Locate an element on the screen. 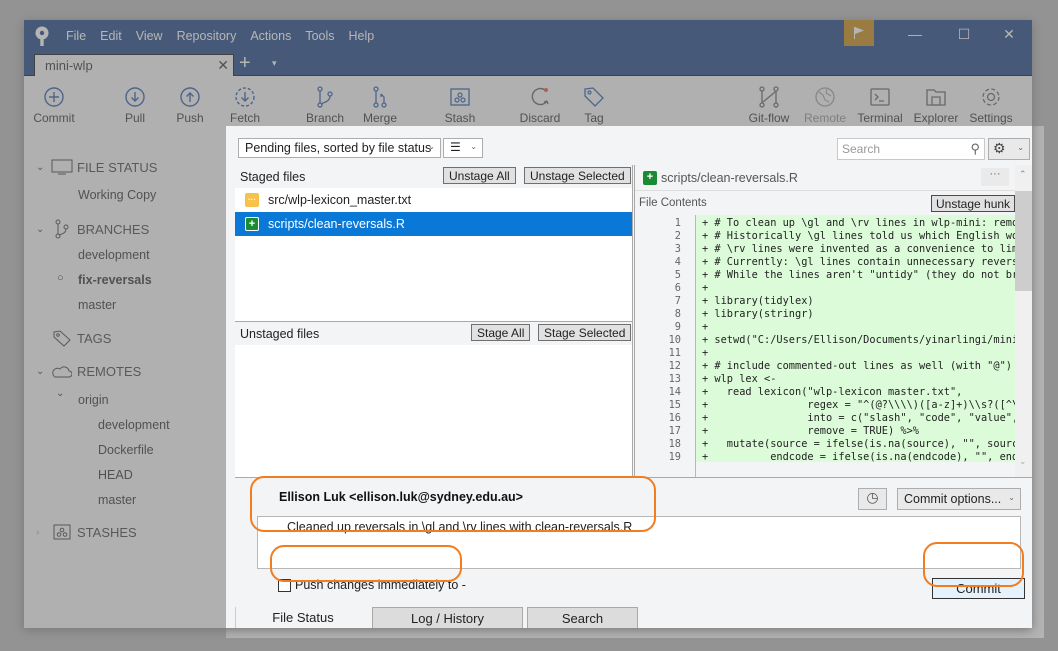 The height and width of the screenshot is (651, 1058). more-options-button: ··· is located at coordinates (995, 177).